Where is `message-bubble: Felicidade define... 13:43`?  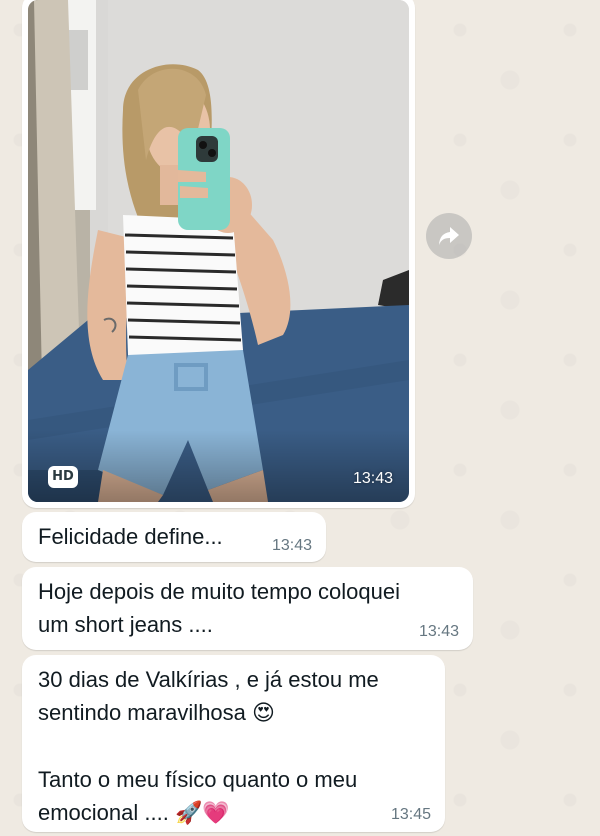
message-bubble: Felicidade define... 13:43 is located at coordinates (174, 537).